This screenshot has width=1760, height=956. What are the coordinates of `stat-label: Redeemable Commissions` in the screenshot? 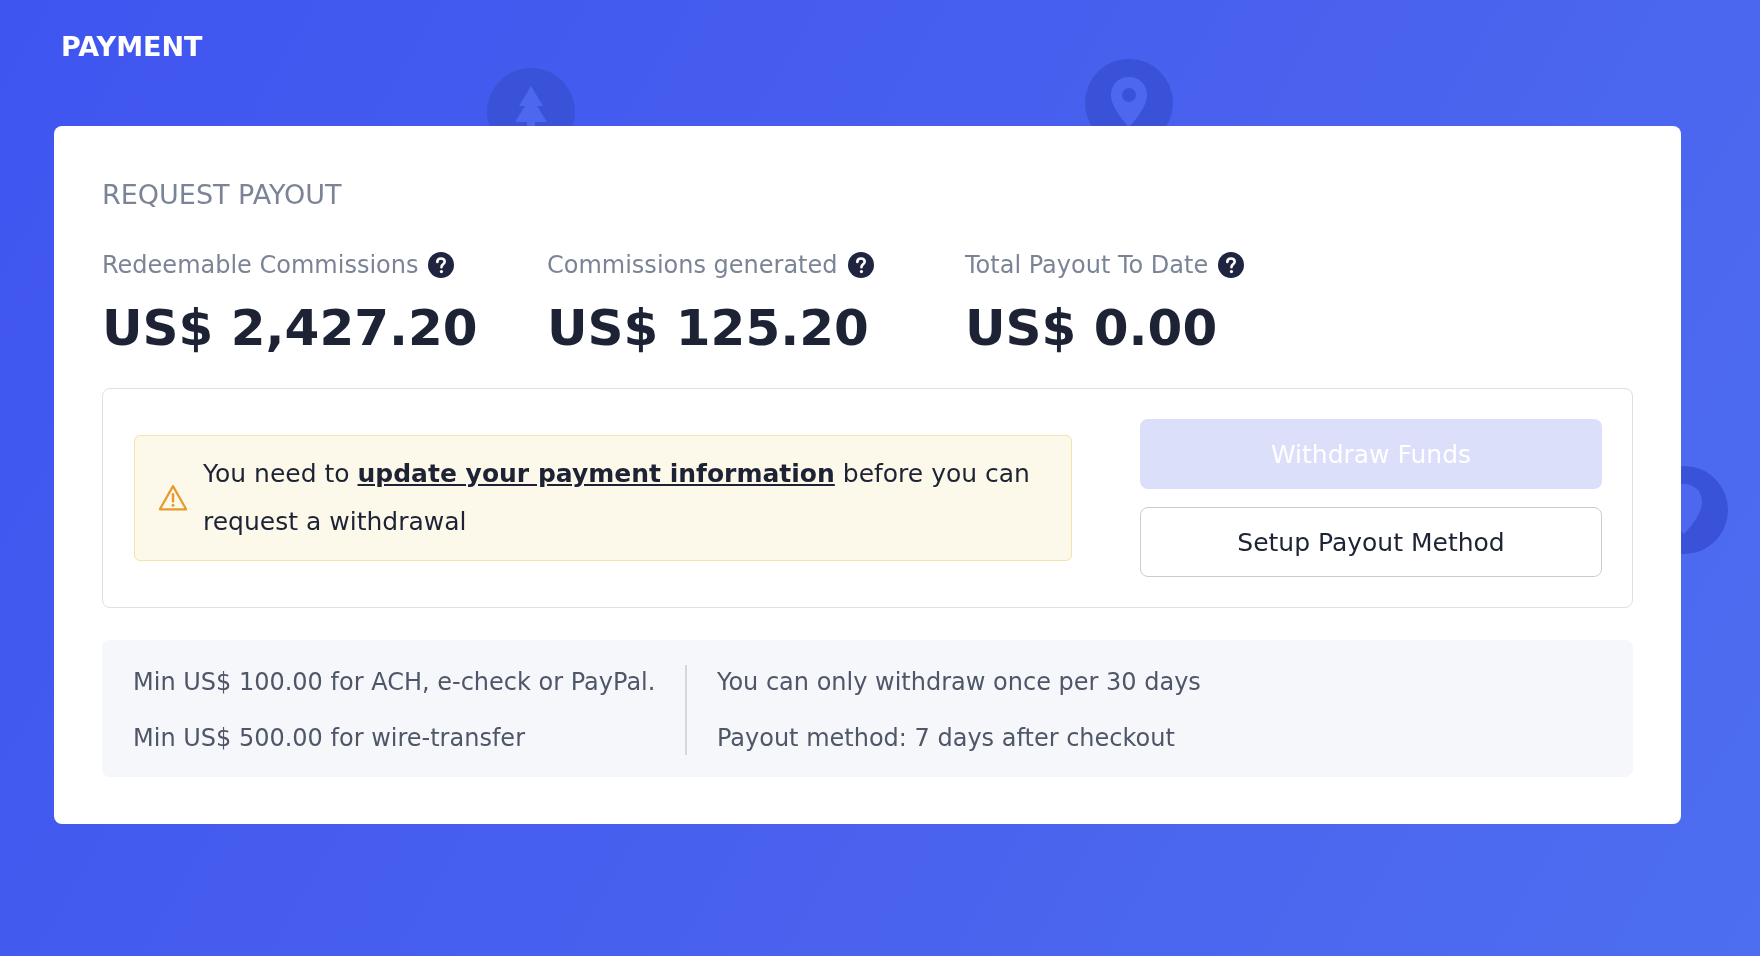 It's located at (260, 265).